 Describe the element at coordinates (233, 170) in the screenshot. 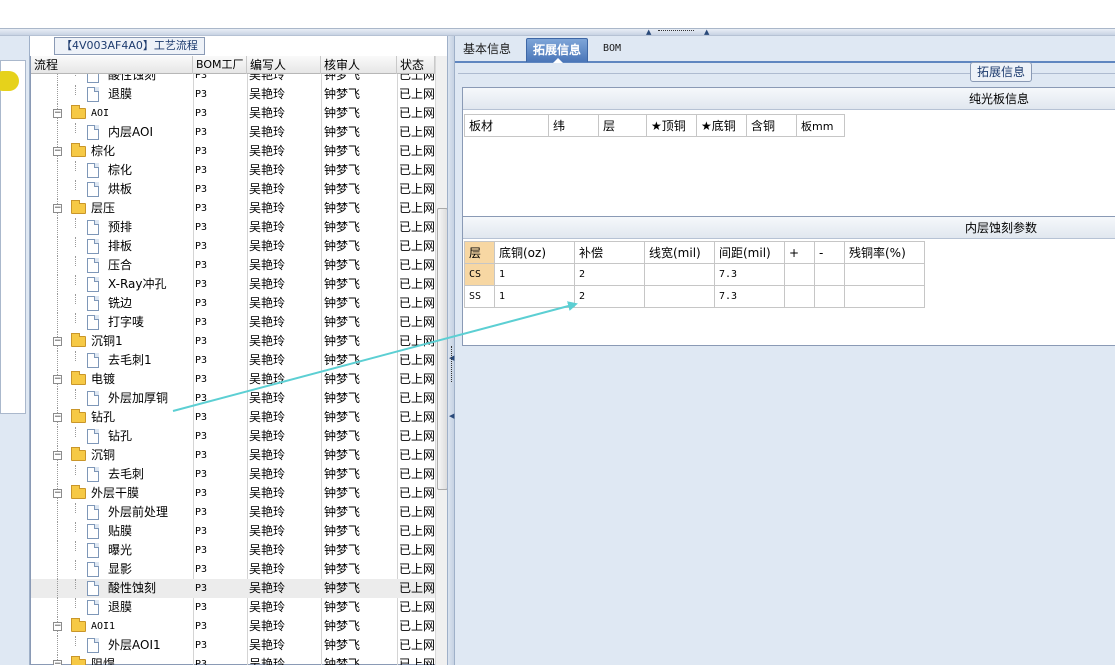

I see `table-row: 棕化 P3 吴艳玲 钟梦飞 已上网` at that location.